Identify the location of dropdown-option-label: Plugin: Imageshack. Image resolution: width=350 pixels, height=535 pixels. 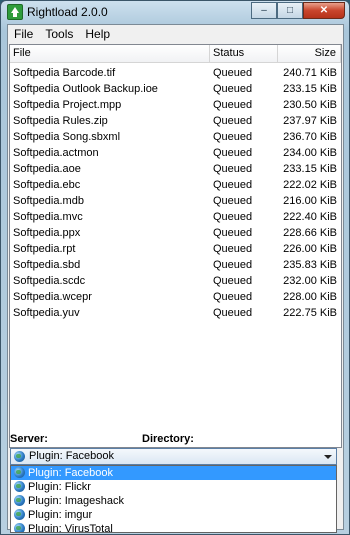
(76, 501).